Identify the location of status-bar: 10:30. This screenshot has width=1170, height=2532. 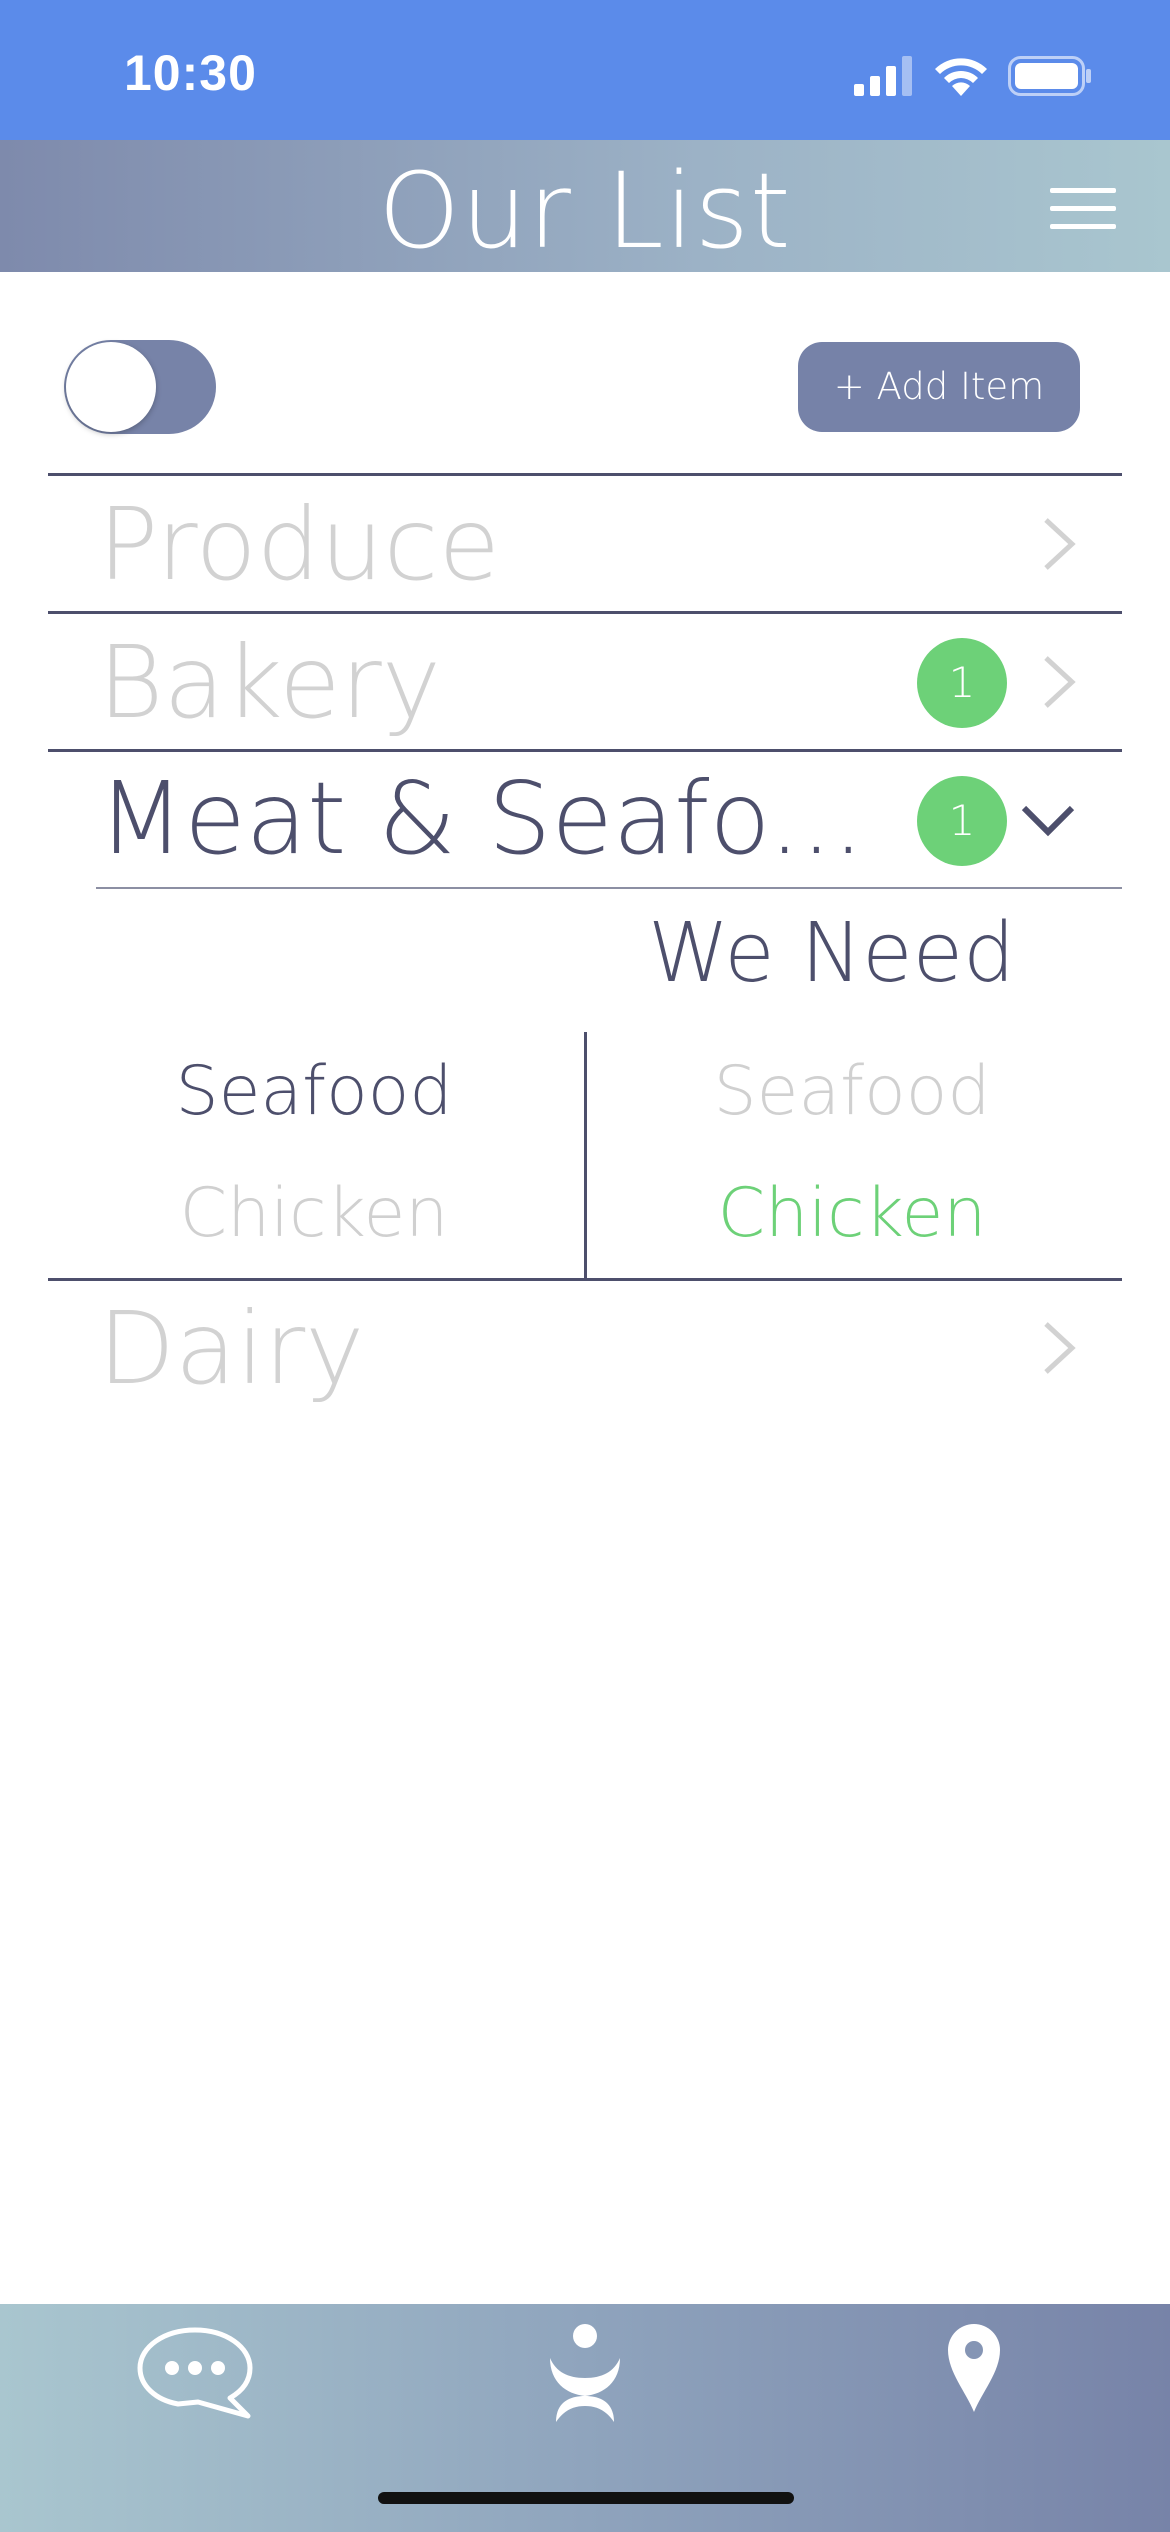
(585, 70).